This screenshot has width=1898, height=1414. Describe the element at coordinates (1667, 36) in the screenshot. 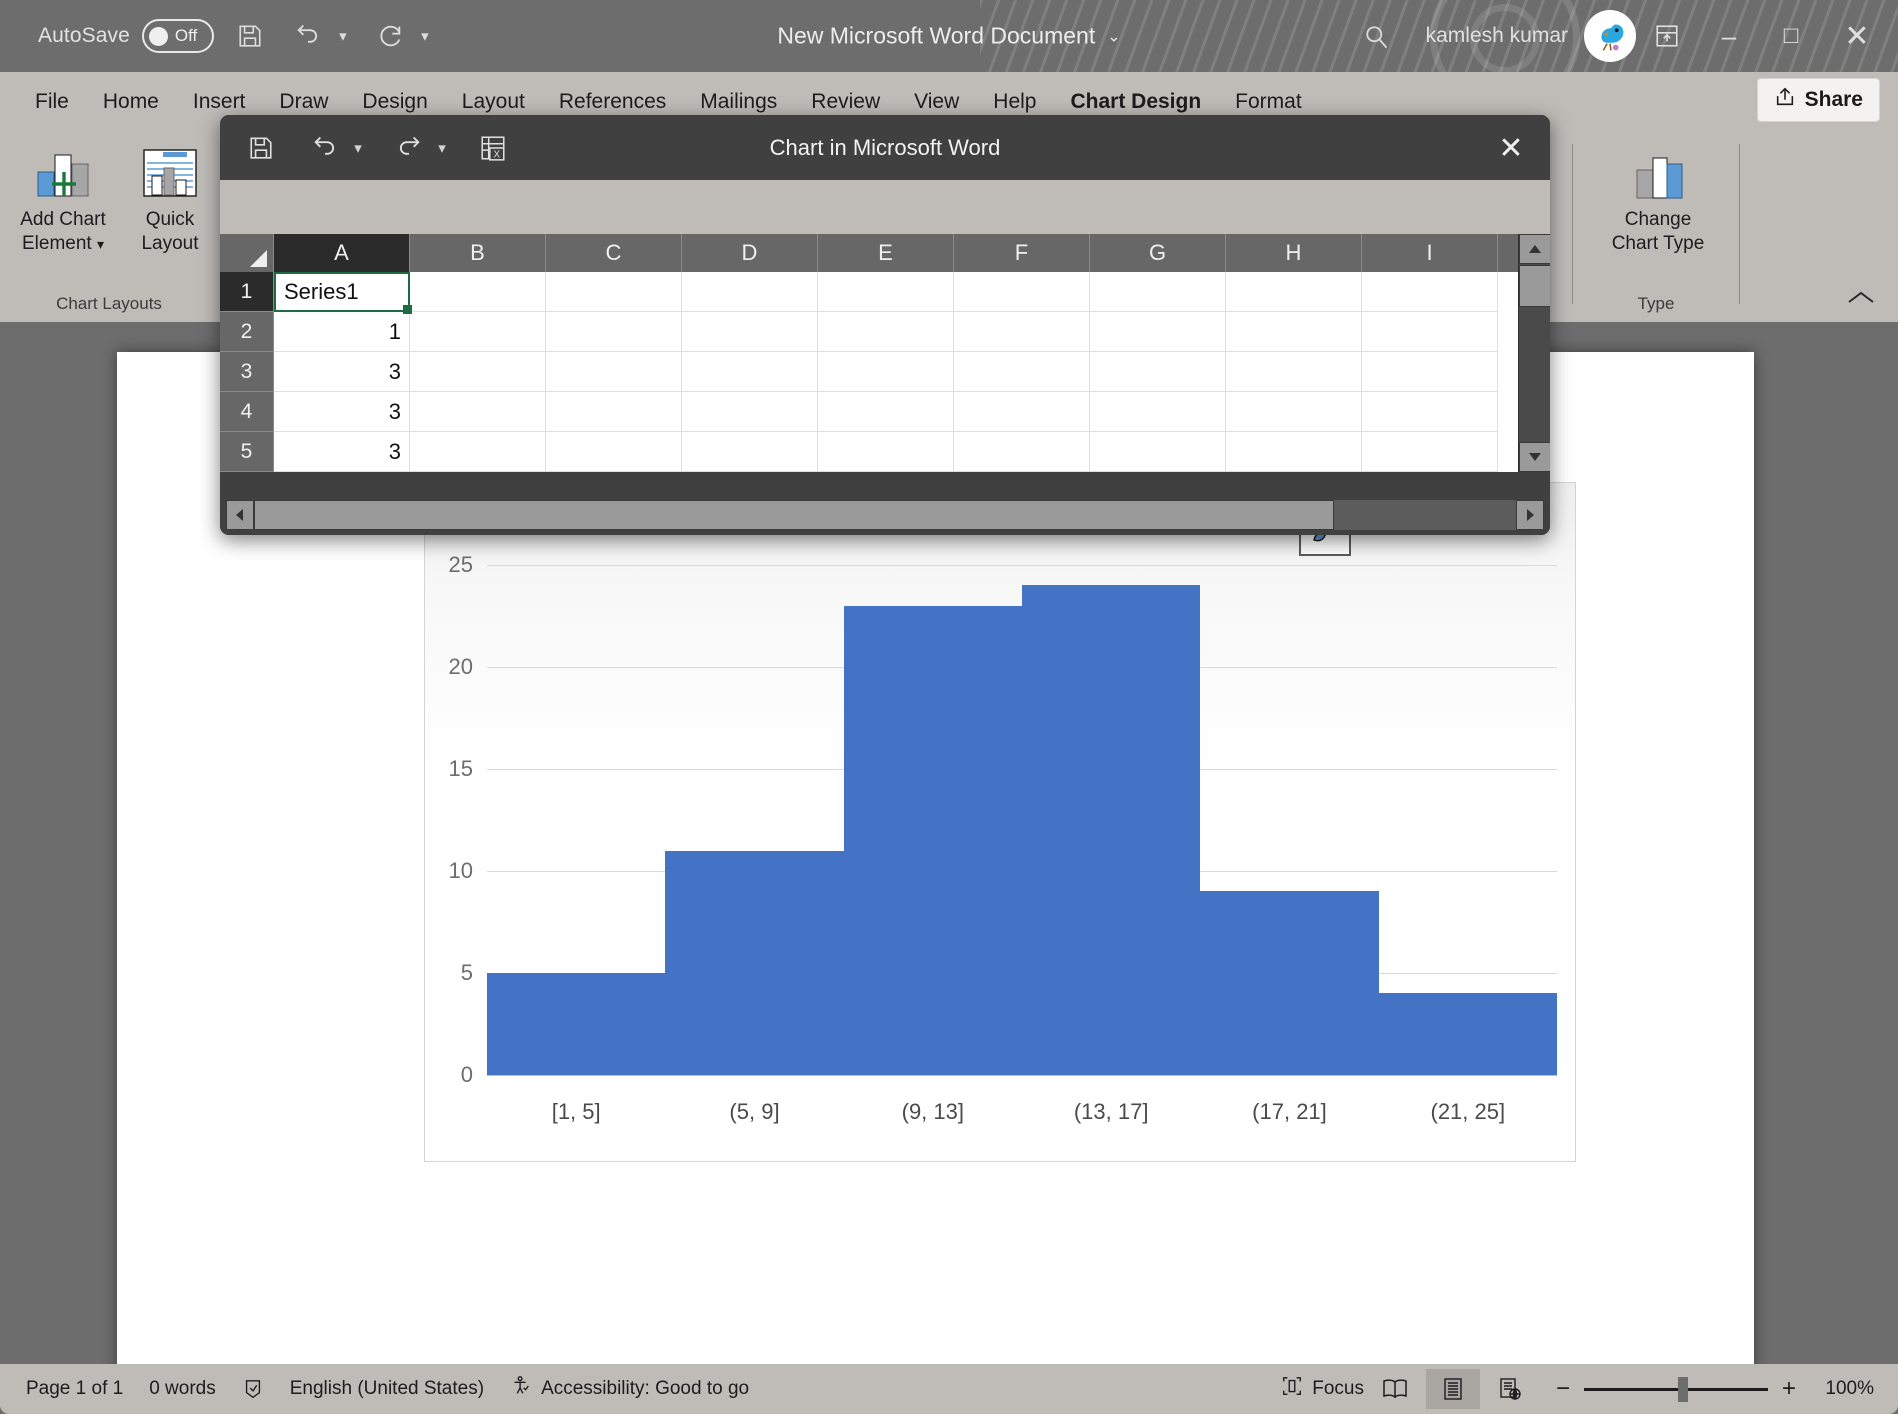

I see `ribbon-display-options-icon` at that location.